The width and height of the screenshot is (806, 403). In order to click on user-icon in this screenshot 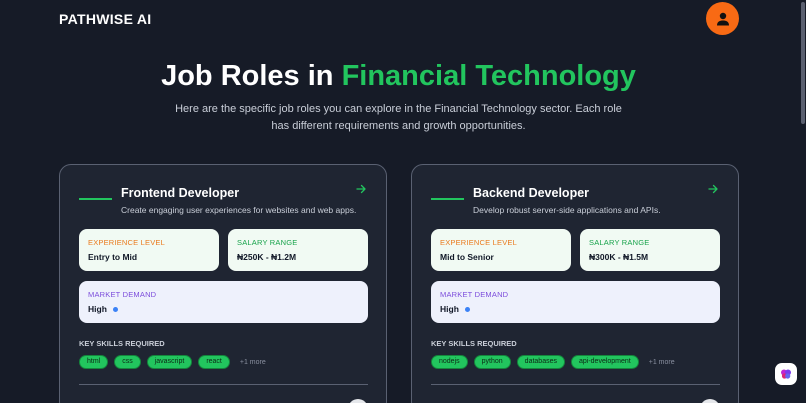, I will do `click(722, 18)`.